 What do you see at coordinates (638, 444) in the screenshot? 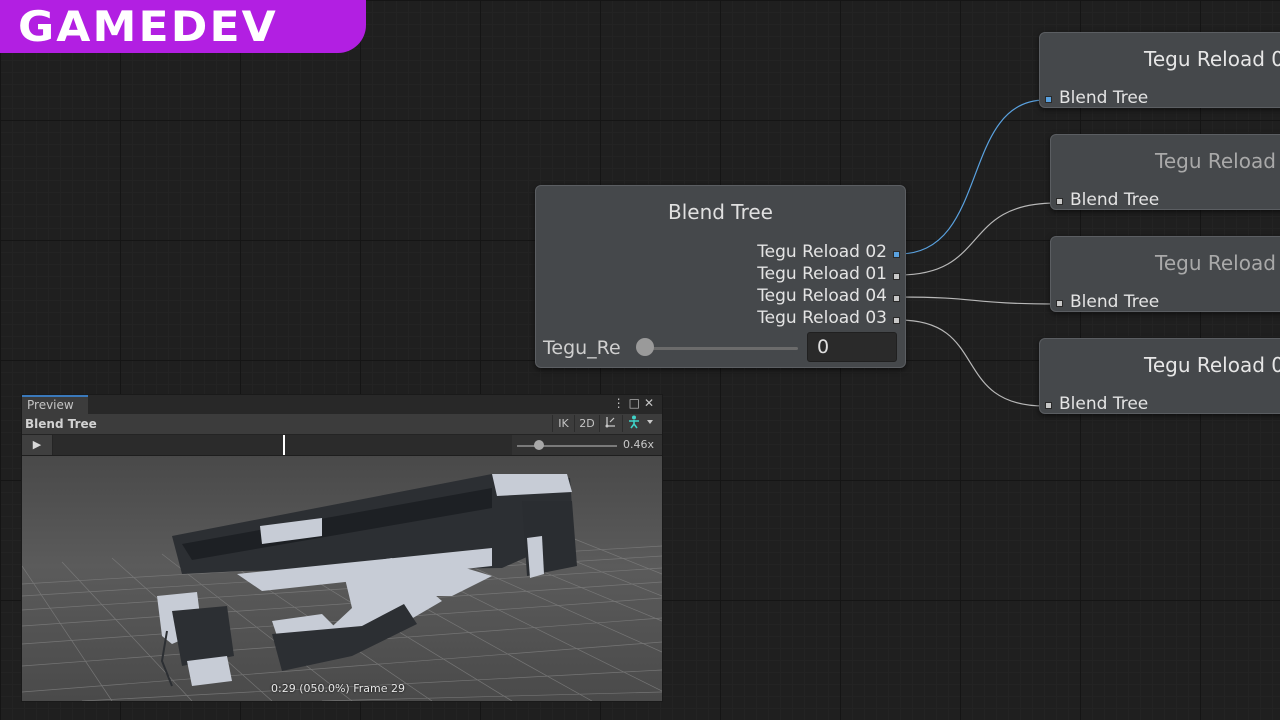
I see `speed-value: 0.46x` at bounding box center [638, 444].